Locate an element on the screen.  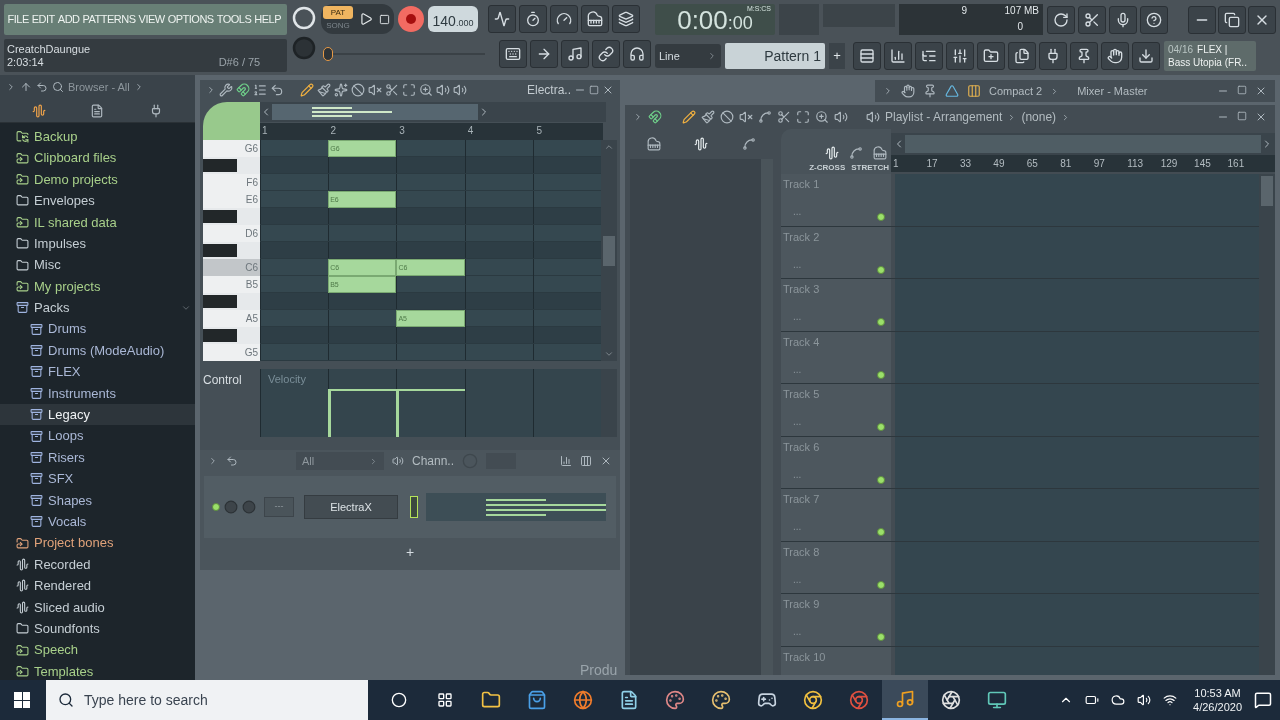
browser-item: Rendered is located at coordinates (97, 586).